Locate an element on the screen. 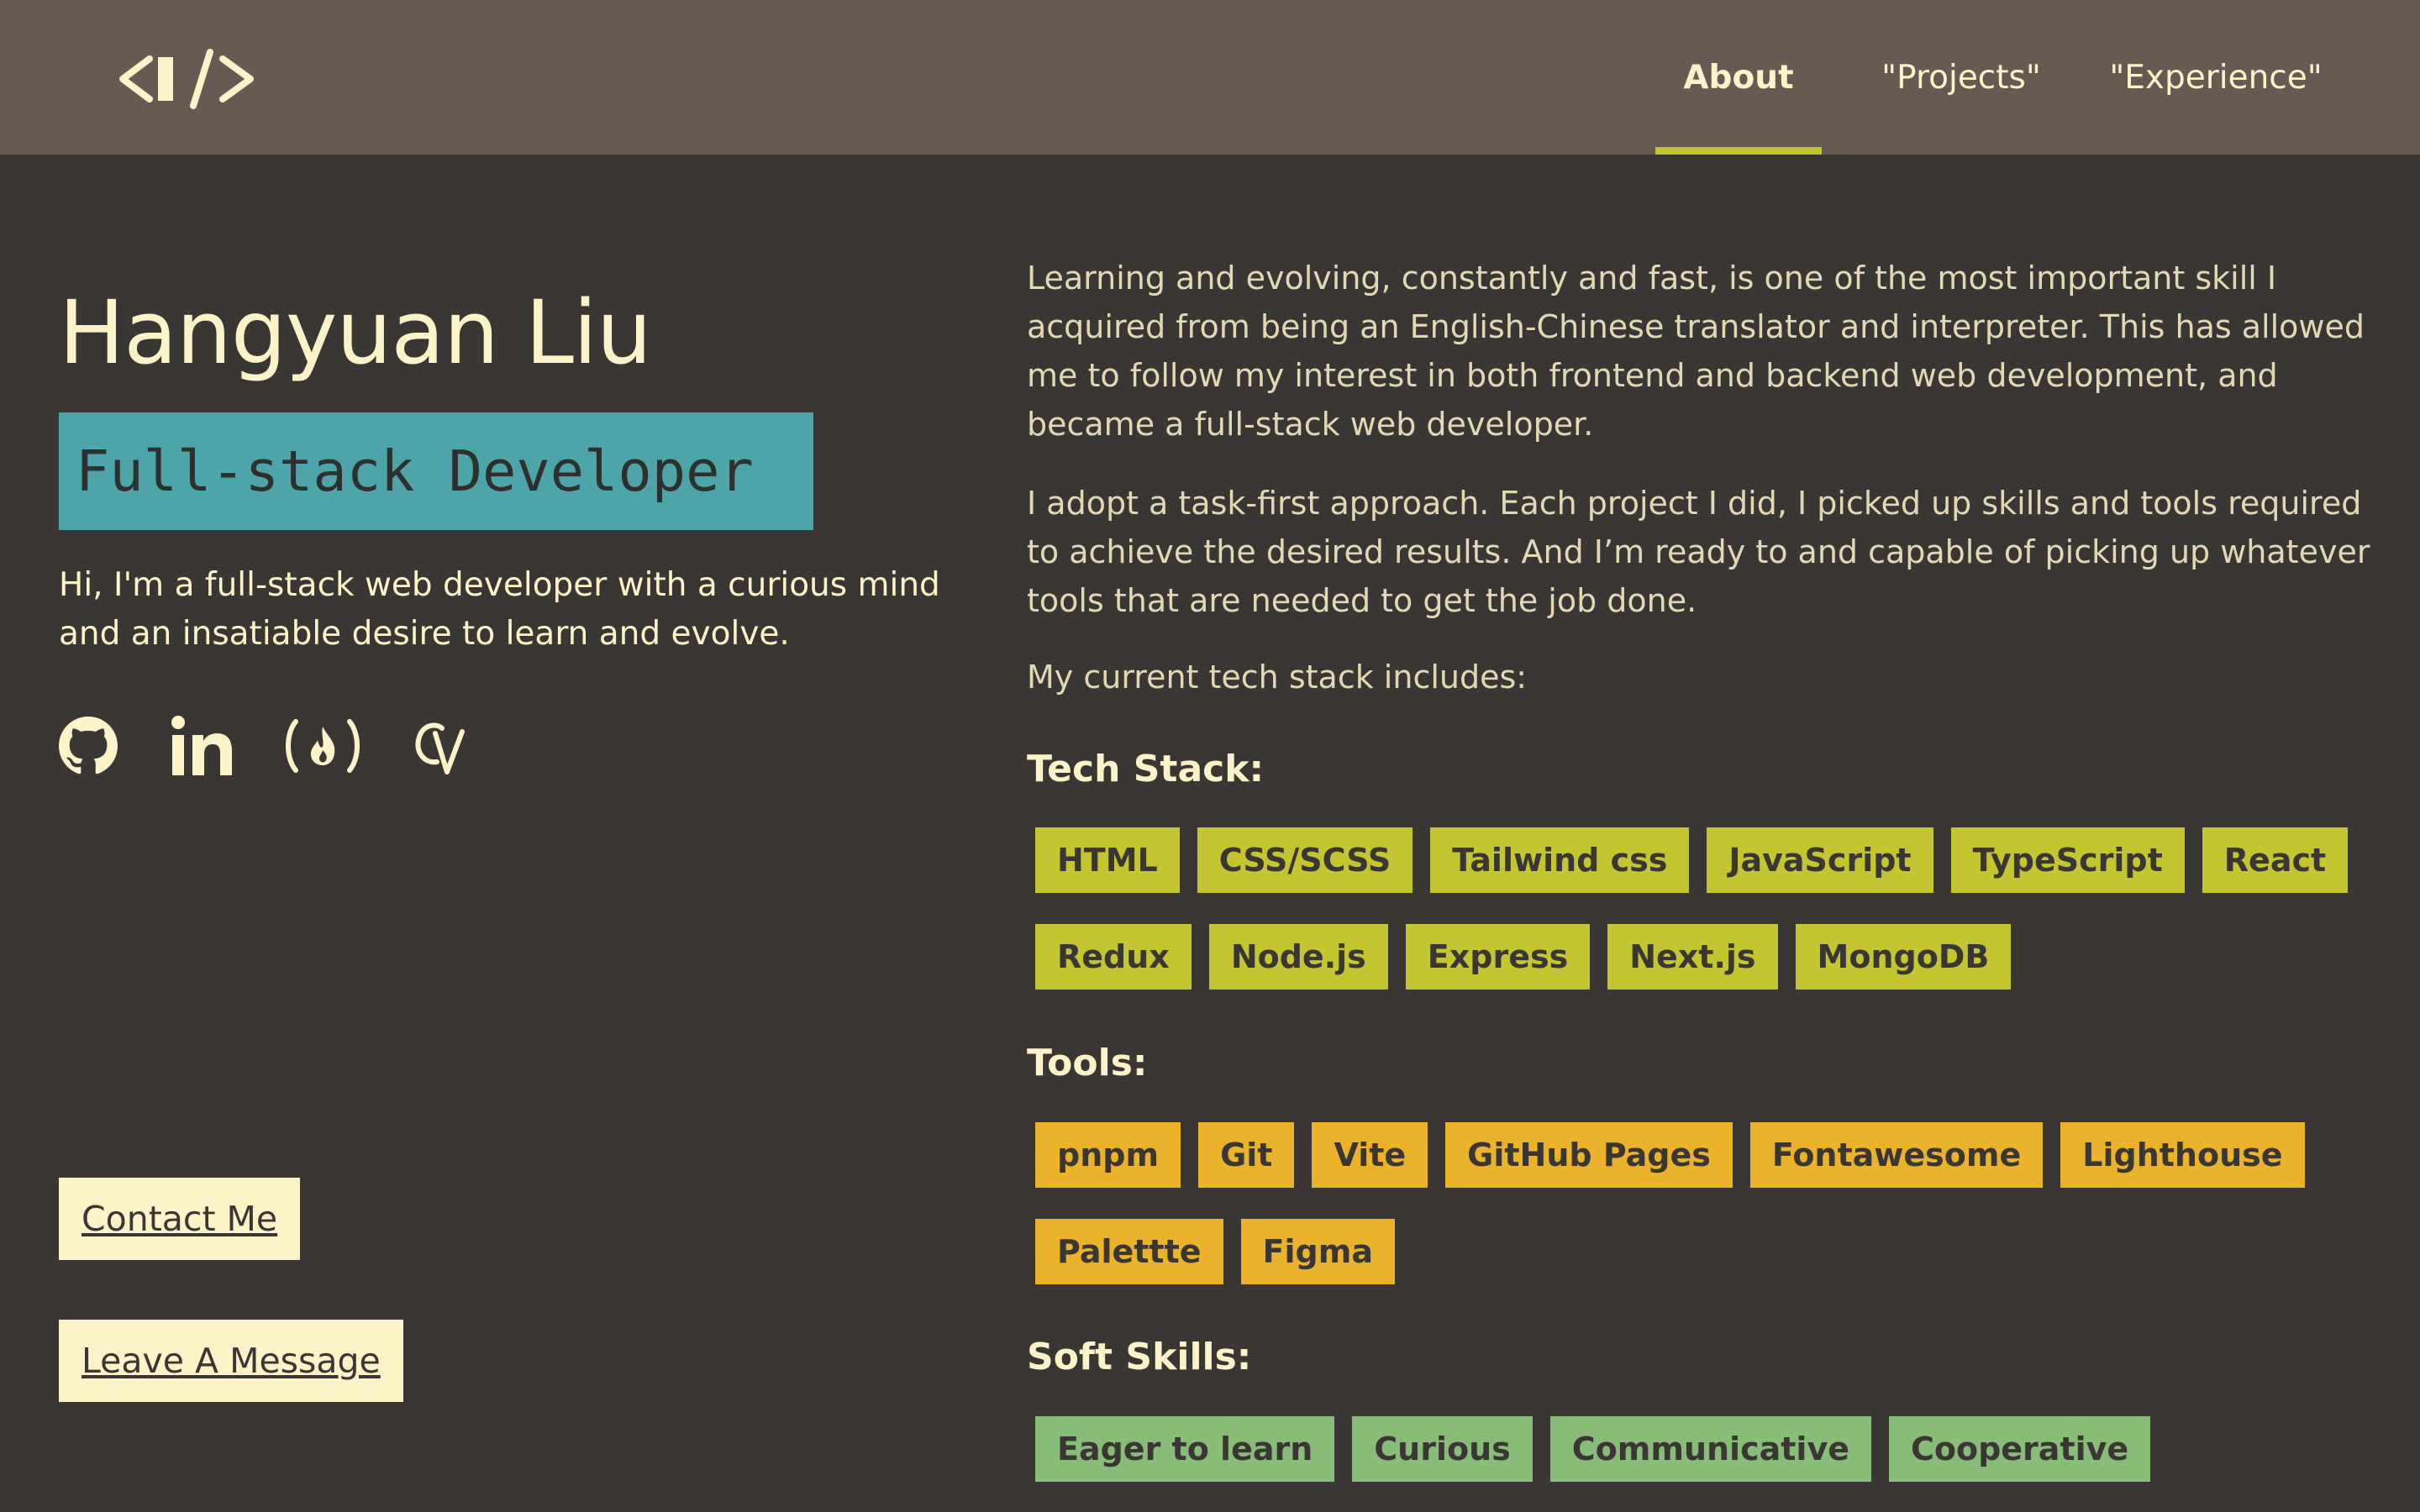  tag-nextjs: Next.js is located at coordinates (1692, 957).